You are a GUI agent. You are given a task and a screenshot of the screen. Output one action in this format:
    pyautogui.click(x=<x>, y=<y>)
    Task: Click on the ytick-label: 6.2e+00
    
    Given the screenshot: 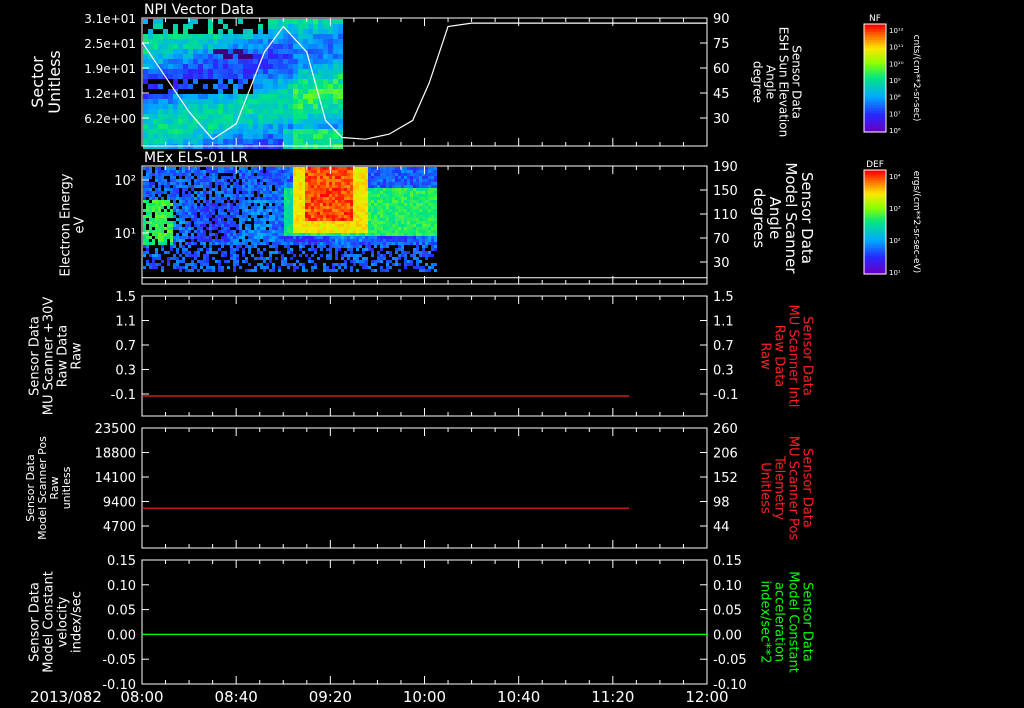 What is the action you would take?
    pyautogui.click(x=110, y=119)
    